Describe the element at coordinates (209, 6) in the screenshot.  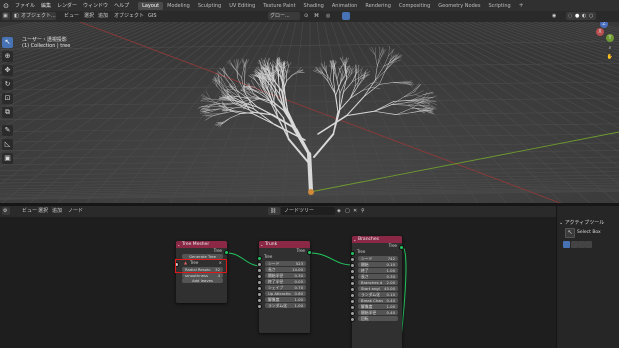
I see `tab-sculpting: Sculpting` at that location.